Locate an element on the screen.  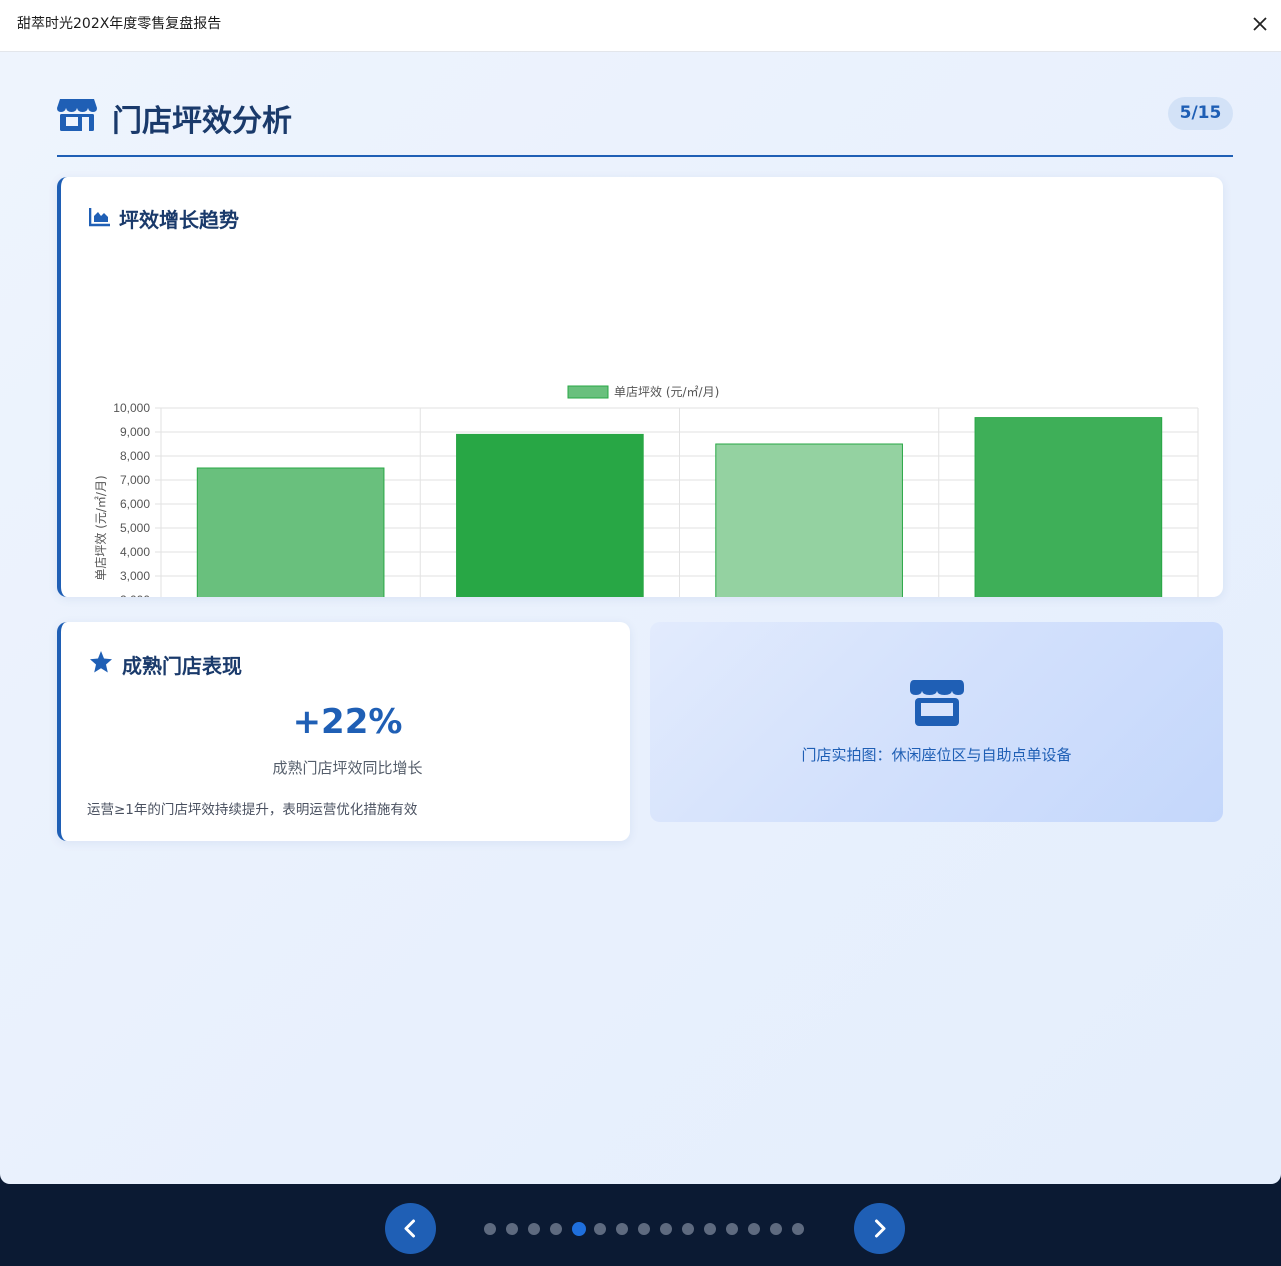
window-titlebar: 甜萃时光202X年度零售复盘报告 is located at coordinates (640, 26).